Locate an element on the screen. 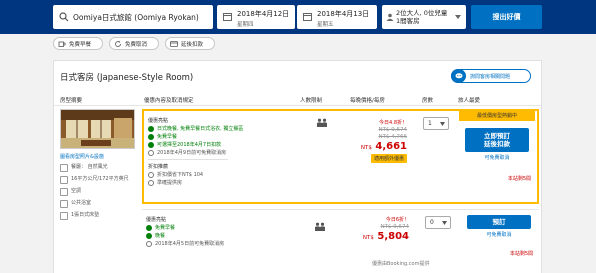  header-rooms: 房數 is located at coordinates (428, 101).